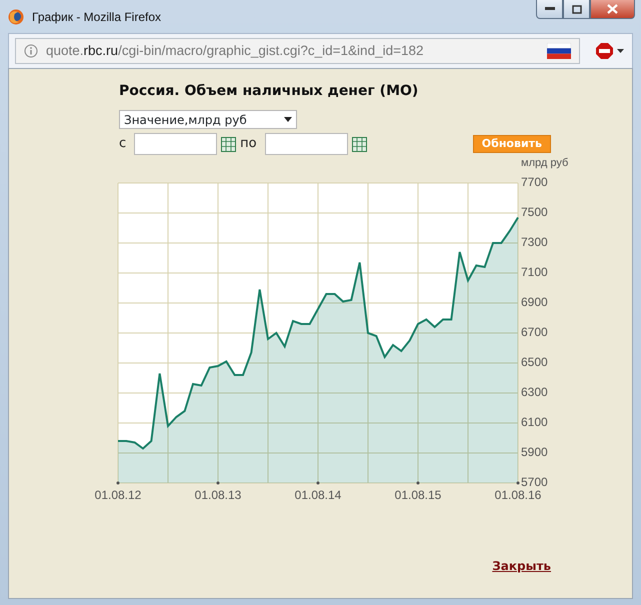 The height and width of the screenshot is (605, 641). What do you see at coordinates (611, 51) in the screenshot?
I see `adblock-icon` at bounding box center [611, 51].